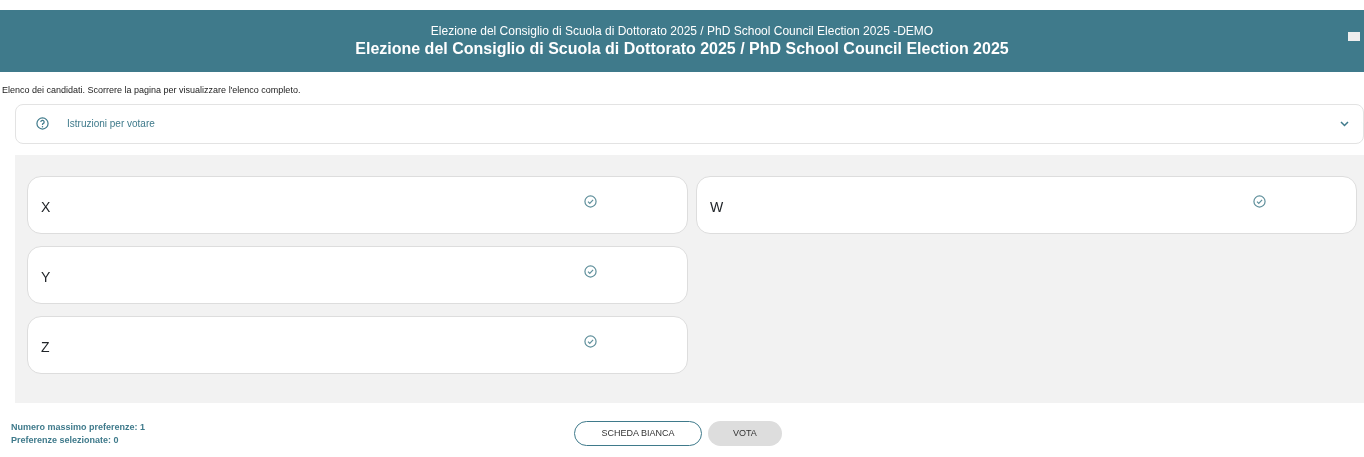 The image size is (1364, 457). Describe the element at coordinates (357, 204) in the screenshot. I see `candidate-card: X` at that location.